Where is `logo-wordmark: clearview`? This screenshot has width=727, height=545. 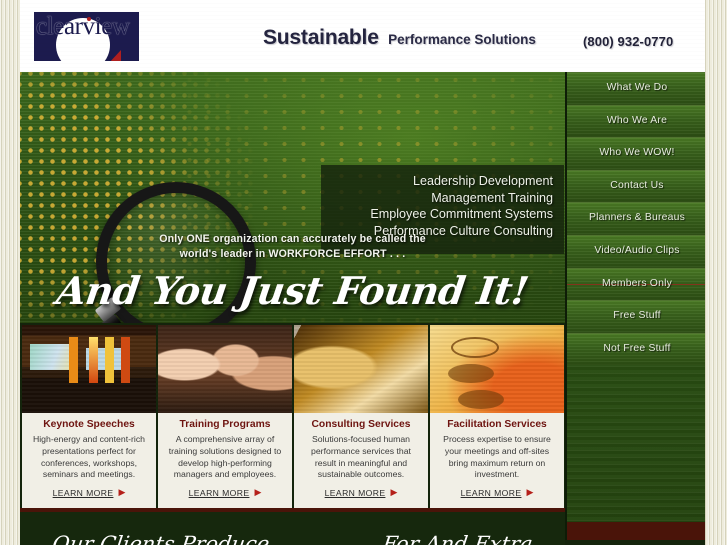
logo-wordmark: clearview is located at coordinates (83, 27).